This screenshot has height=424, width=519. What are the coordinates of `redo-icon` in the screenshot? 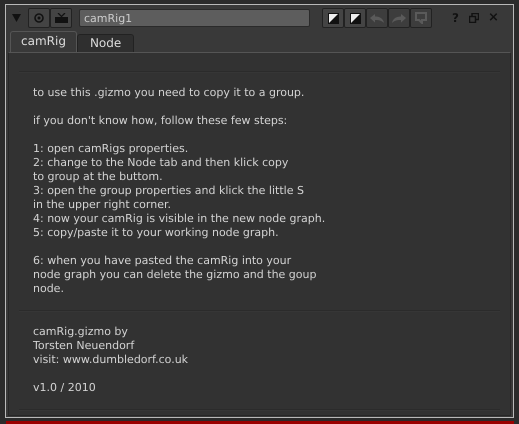 It's located at (399, 18).